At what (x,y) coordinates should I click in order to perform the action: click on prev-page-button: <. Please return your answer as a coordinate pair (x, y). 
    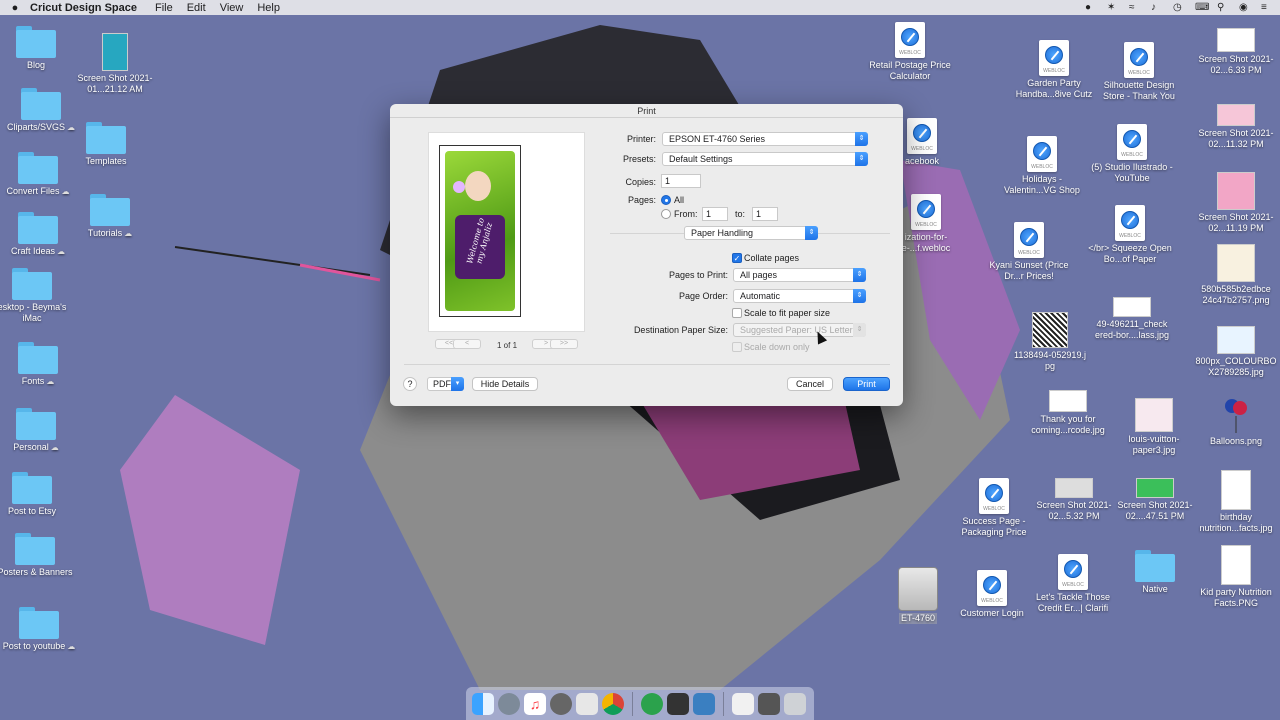
    Looking at the image, I should click on (467, 344).